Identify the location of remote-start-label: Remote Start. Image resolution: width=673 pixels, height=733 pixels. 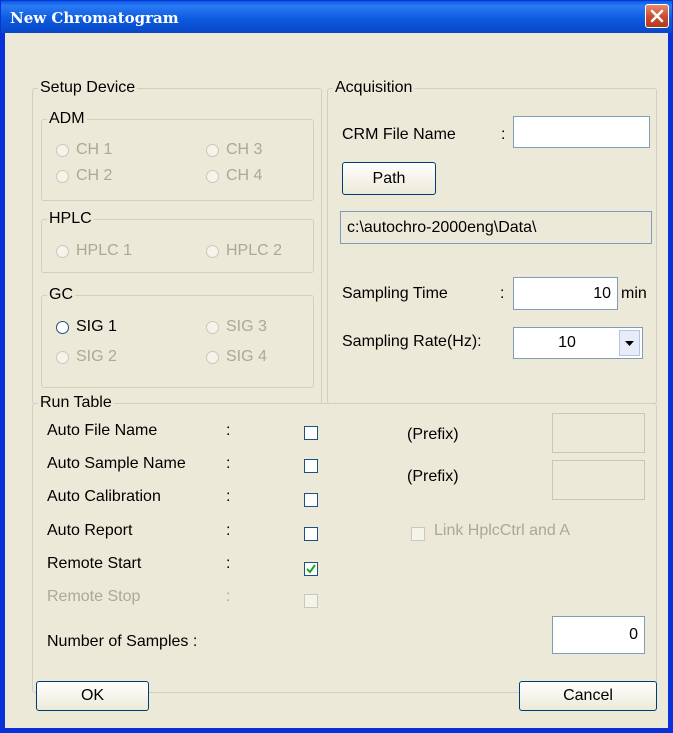
(94, 563).